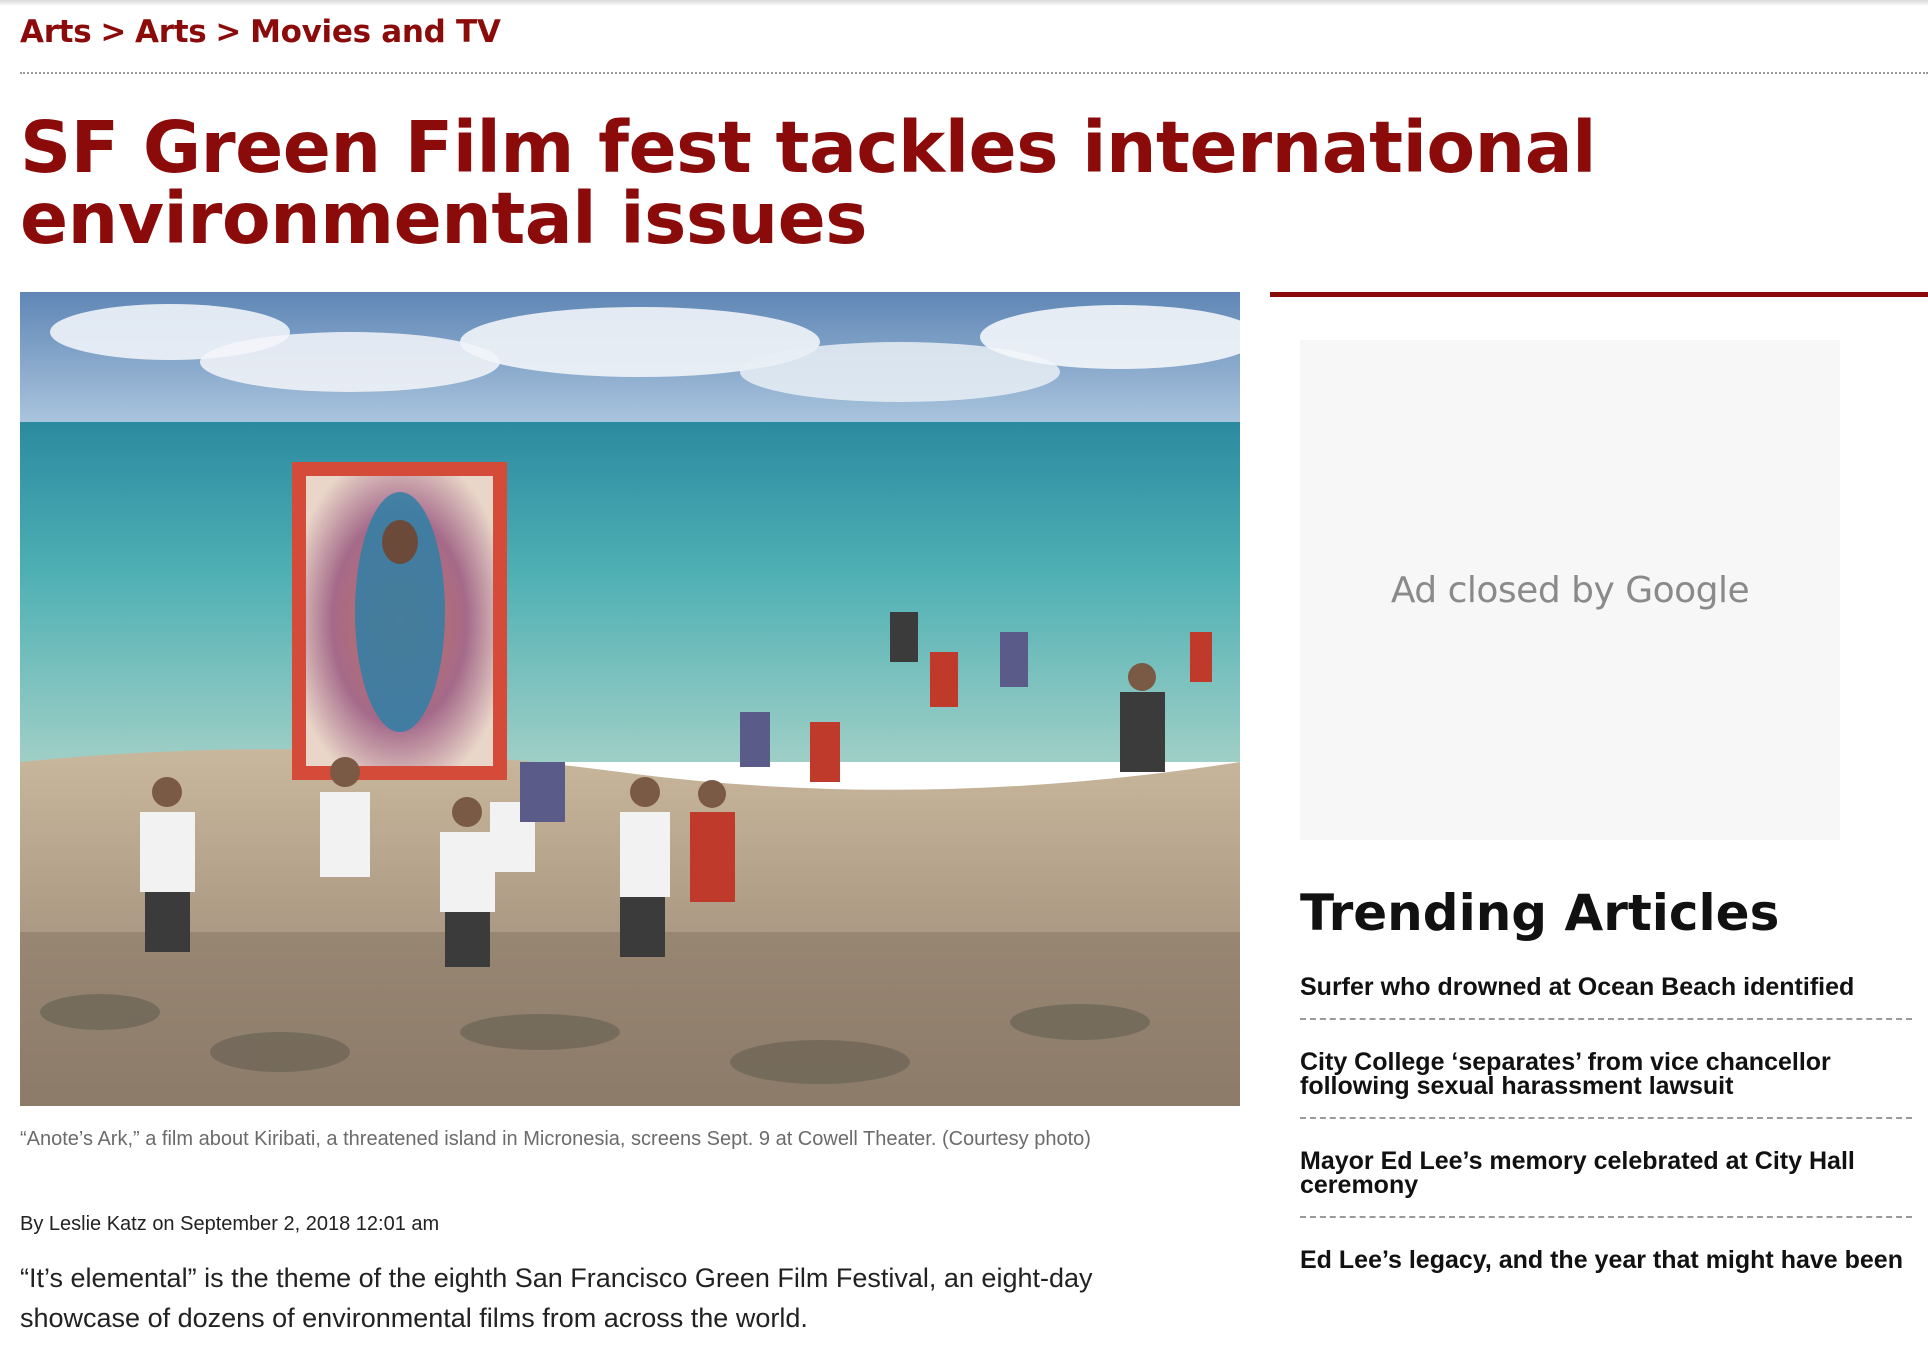 This screenshot has width=1928, height=1360. I want to click on breadcrumb-item-arts: Arts, so click(56, 32).